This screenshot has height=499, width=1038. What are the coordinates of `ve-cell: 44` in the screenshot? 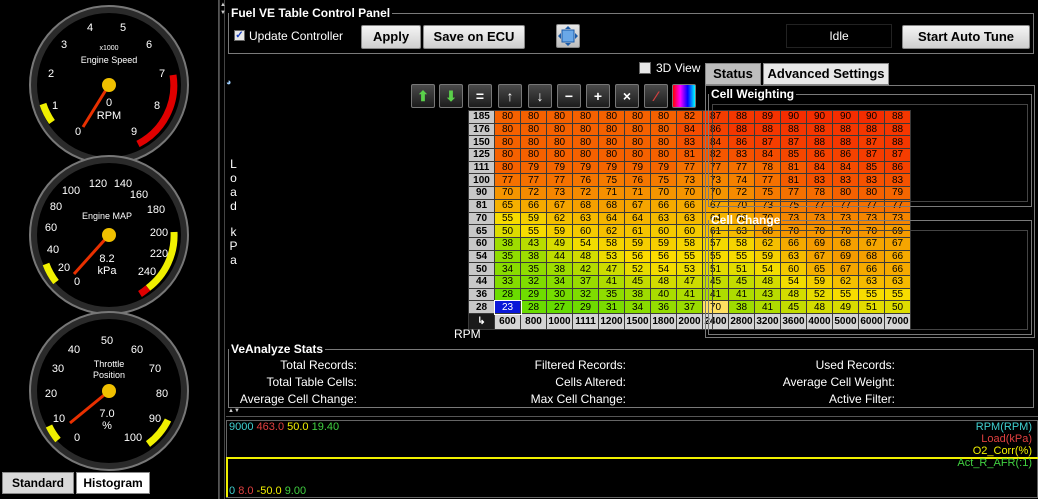 It's located at (559, 256).